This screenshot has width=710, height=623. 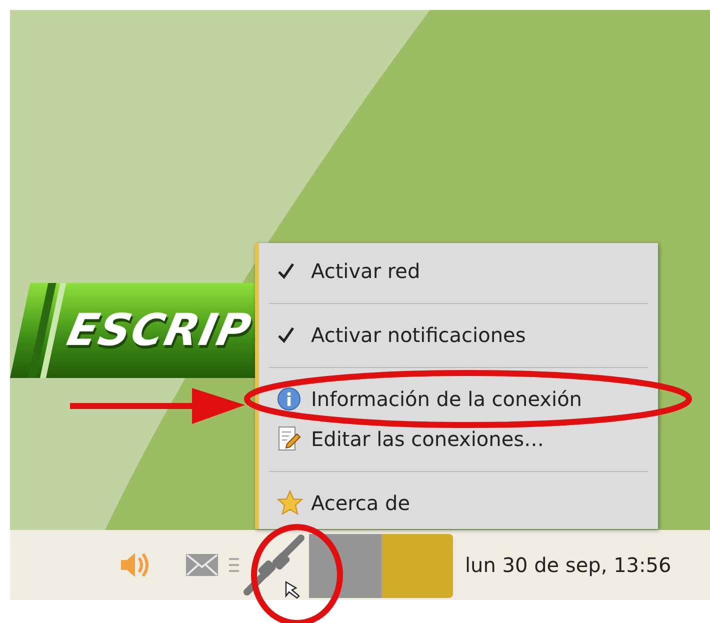 I want to click on pencil-document-icon, so click(x=289, y=439).